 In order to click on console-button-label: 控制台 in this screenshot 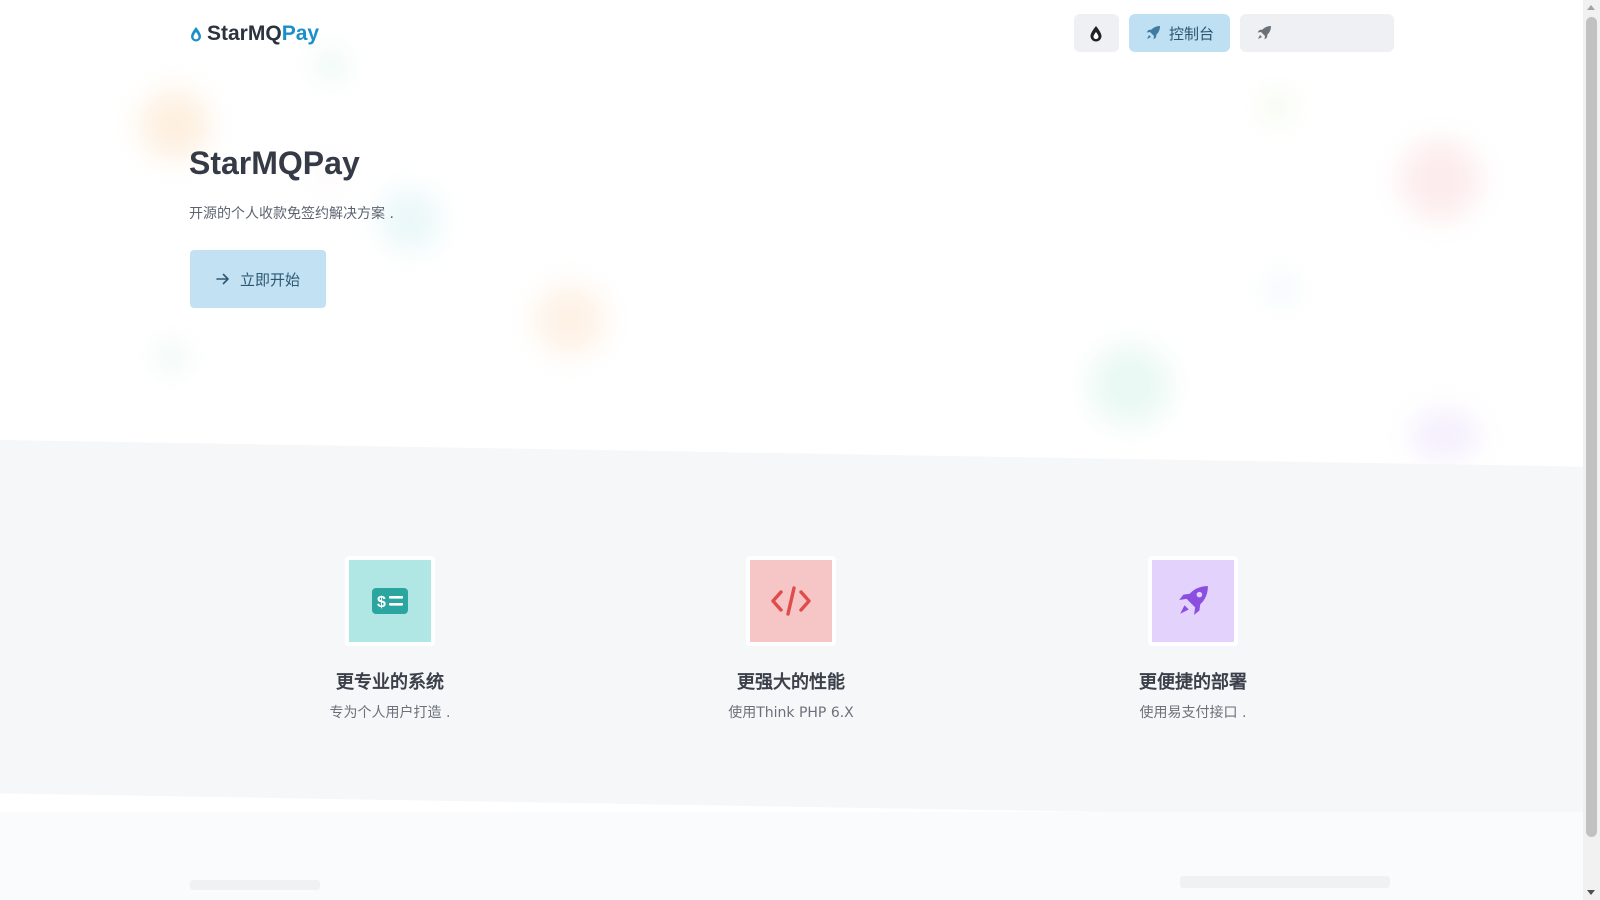, I will do `click(1191, 33)`.